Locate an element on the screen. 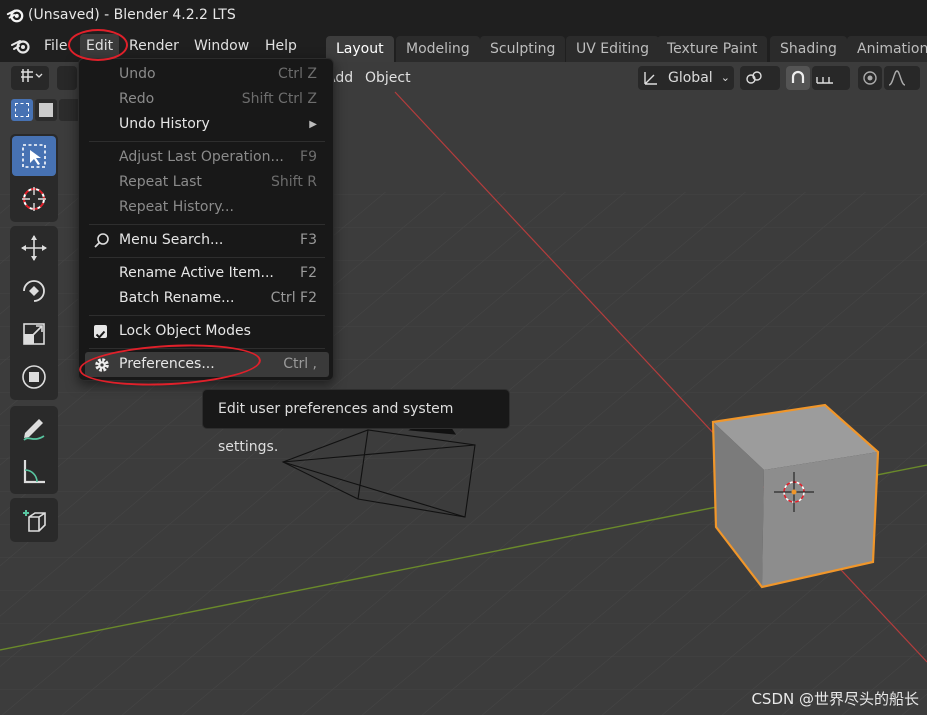 The image size is (927, 715). select-box-icon is located at coordinates (22, 110).